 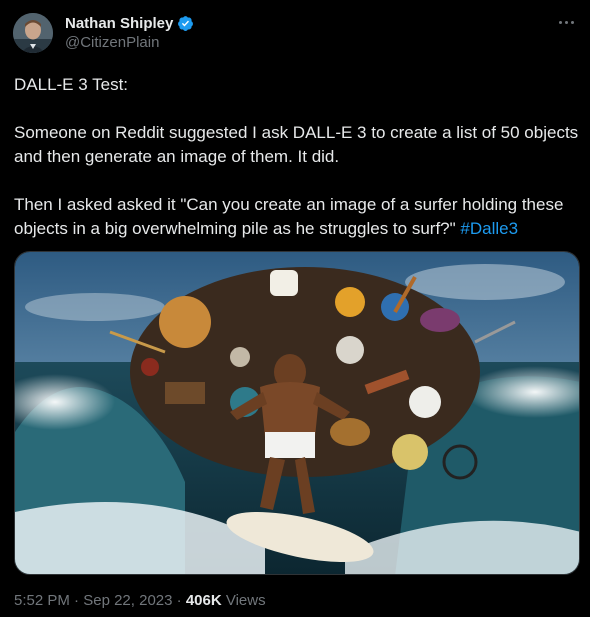 I want to click on avatar, so click(x=33, y=33).